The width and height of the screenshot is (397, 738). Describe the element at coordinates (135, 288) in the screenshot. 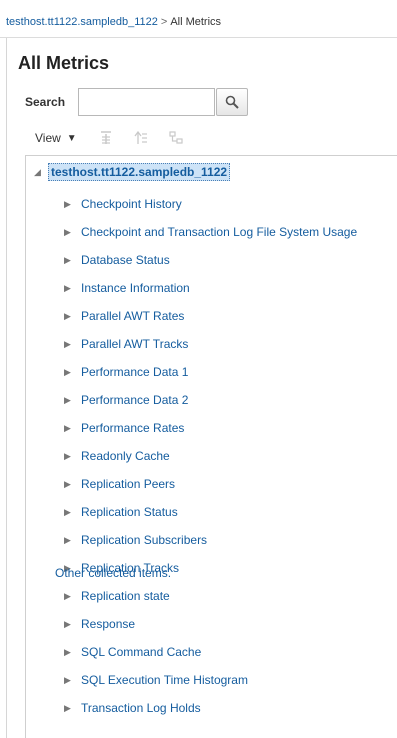

I see `tree-item-label: Instance Information` at that location.